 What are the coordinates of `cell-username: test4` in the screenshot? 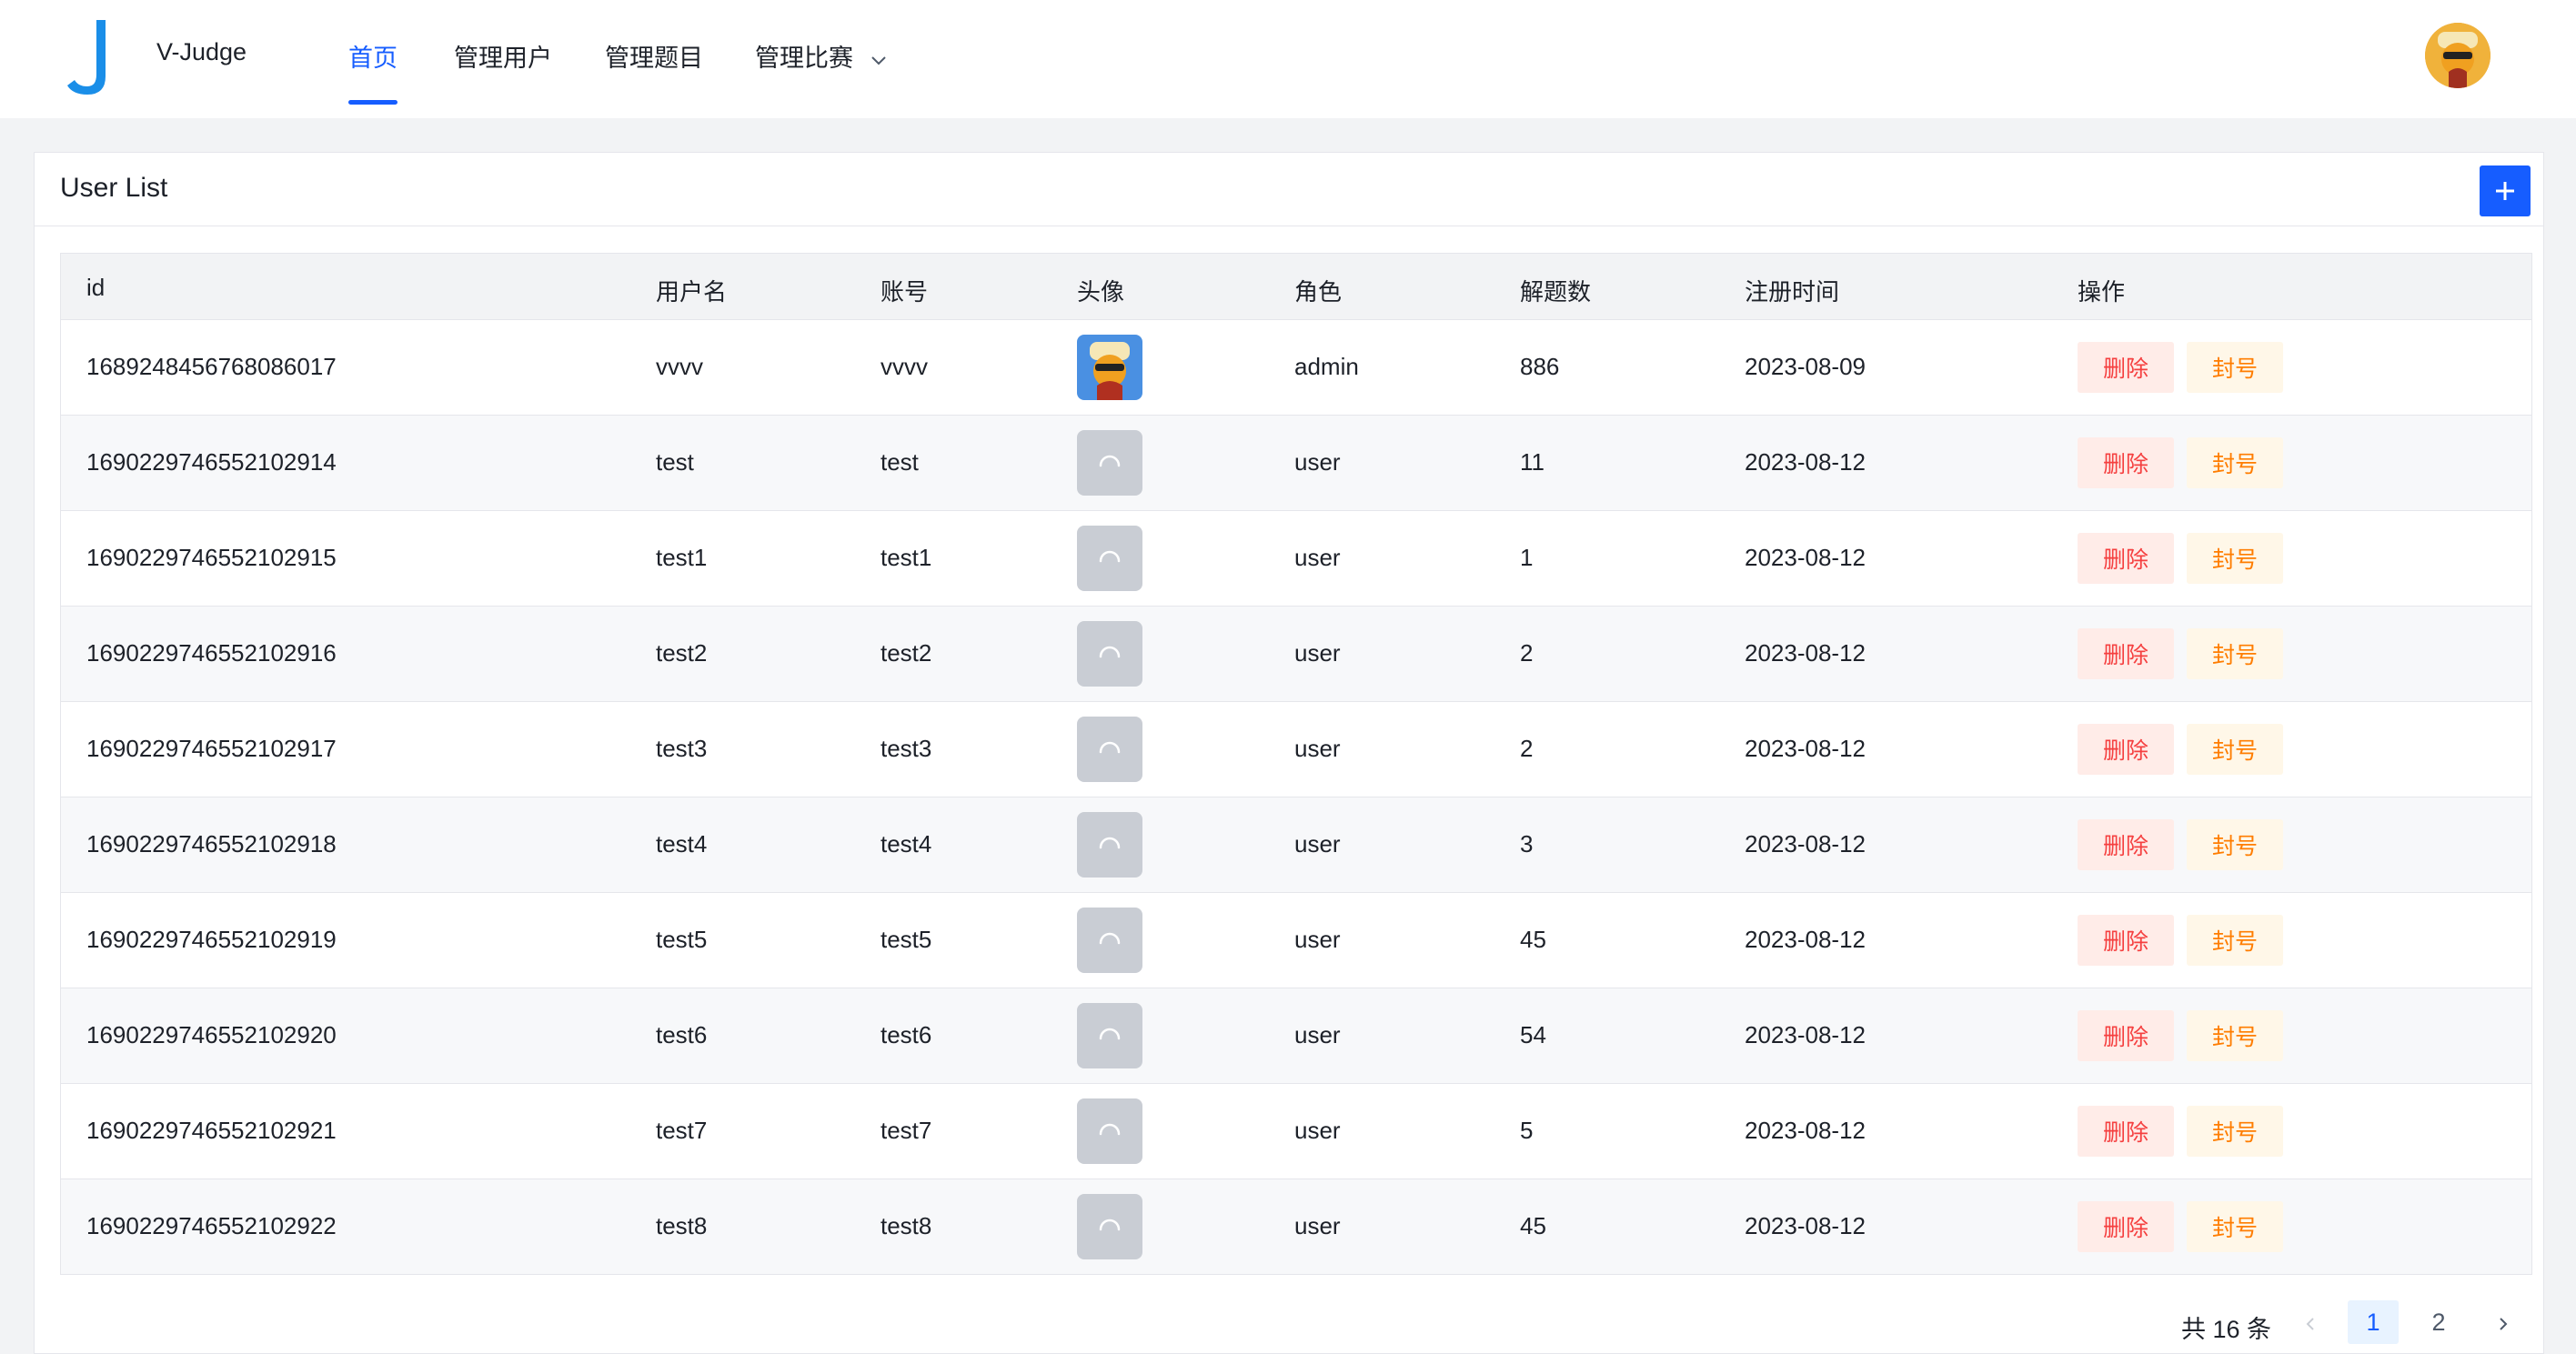 It's located at (682, 844).